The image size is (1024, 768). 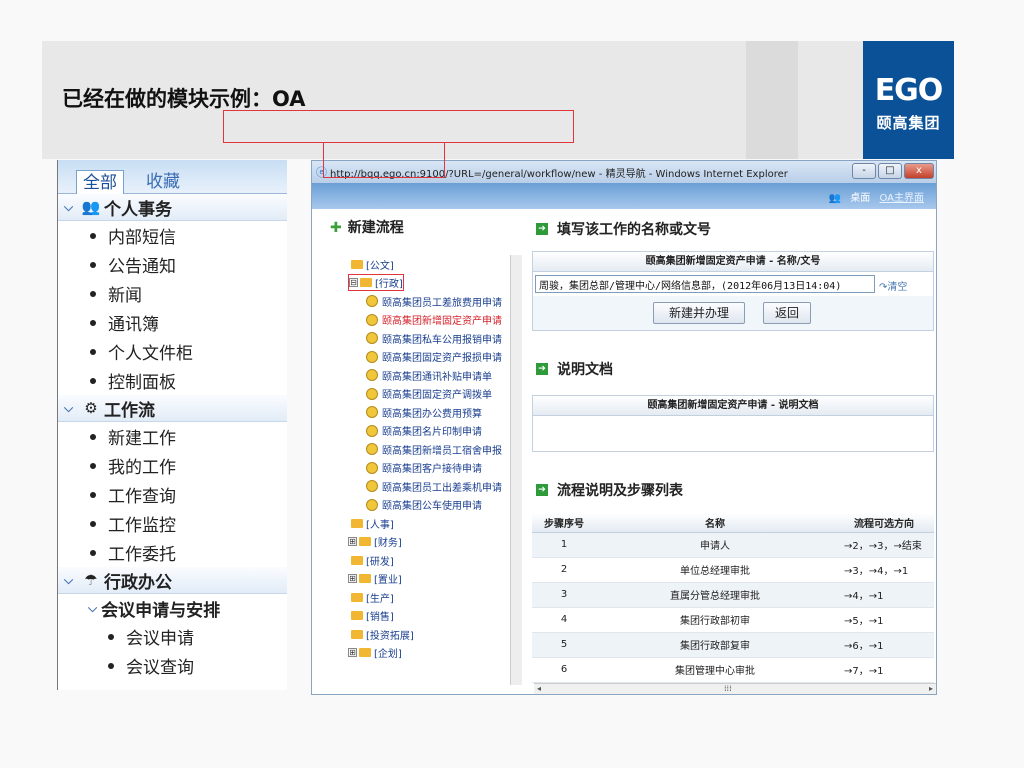 What do you see at coordinates (539, 688) in the screenshot?
I see `scroll-left-icon: ◂` at bounding box center [539, 688].